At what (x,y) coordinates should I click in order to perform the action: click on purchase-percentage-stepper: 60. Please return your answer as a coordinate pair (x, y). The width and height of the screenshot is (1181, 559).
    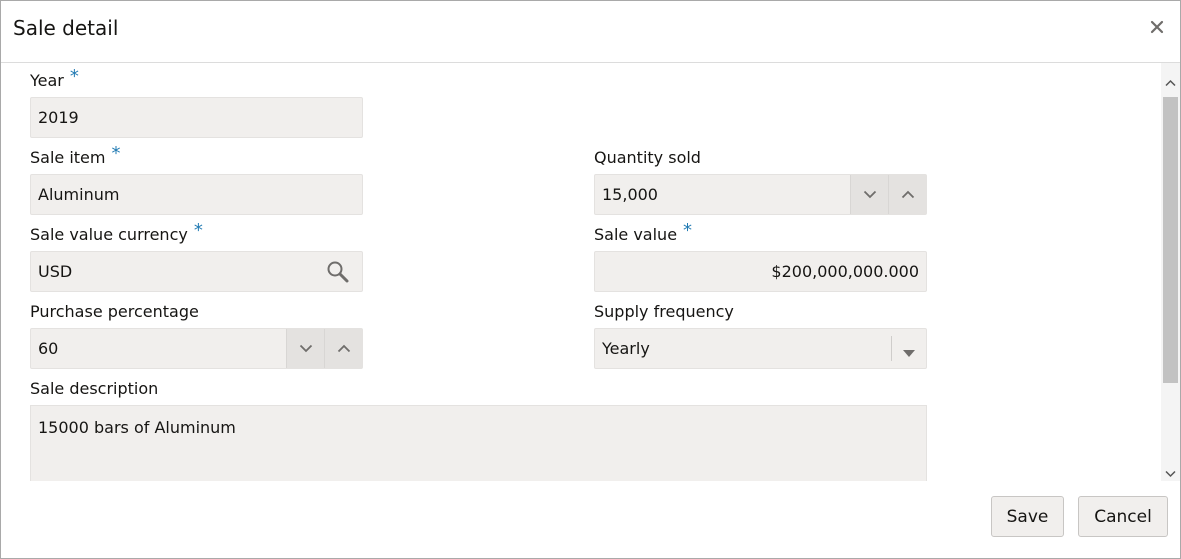
    Looking at the image, I should click on (196, 348).